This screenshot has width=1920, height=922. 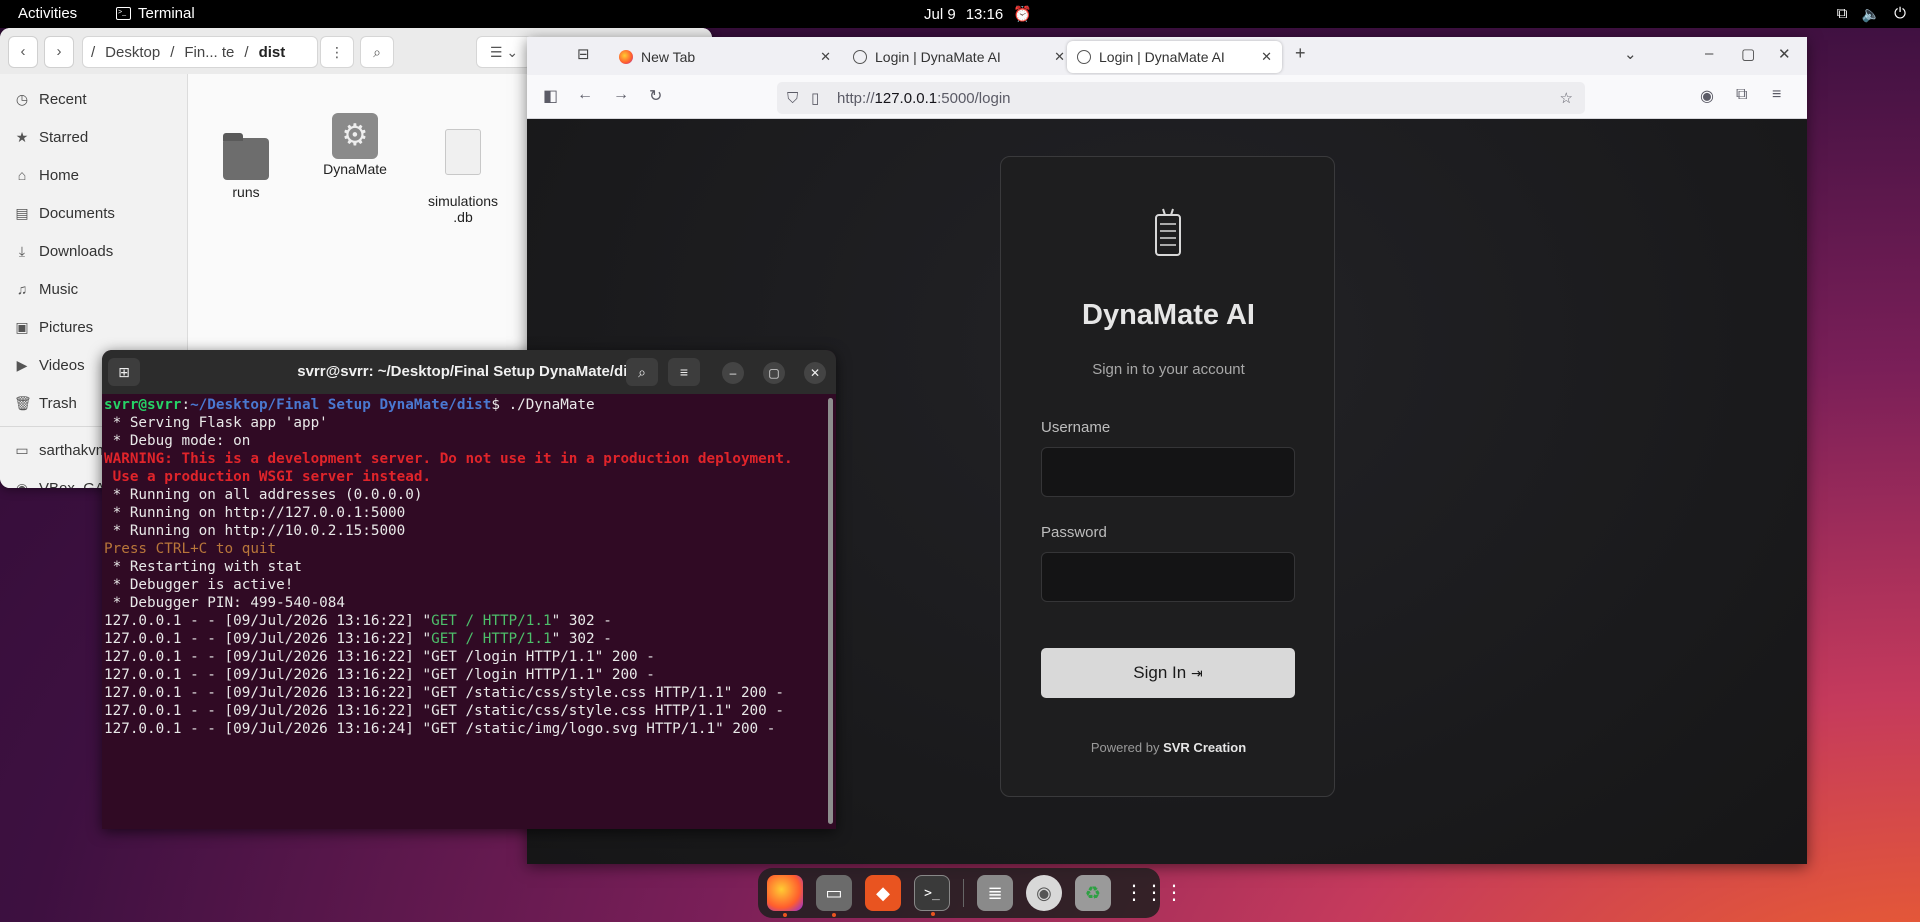 What do you see at coordinates (132, 52) in the screenshot?
I see `path-segment: Desktop` at bounding box center [132, 52].